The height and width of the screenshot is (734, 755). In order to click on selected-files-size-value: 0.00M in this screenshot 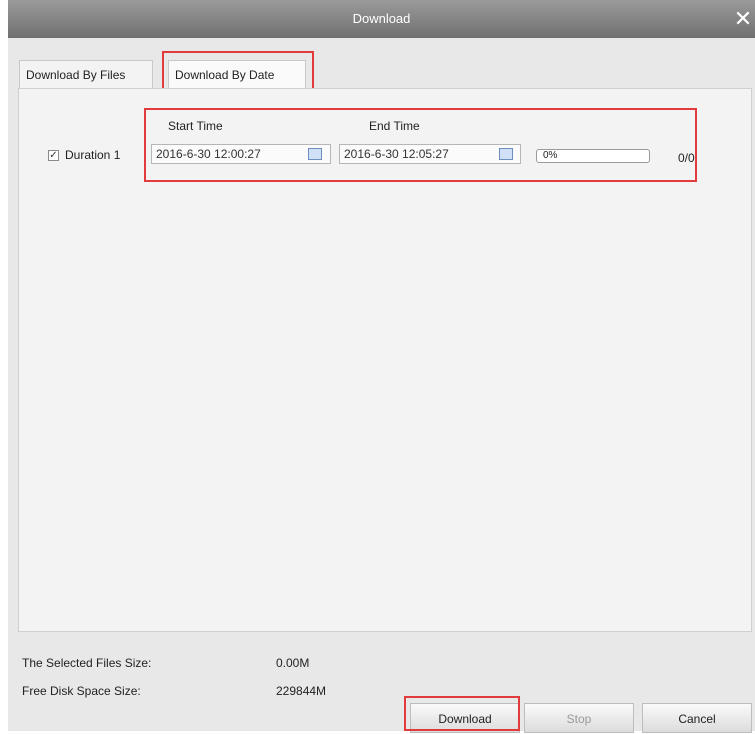, I will do `click(293, 663)`.